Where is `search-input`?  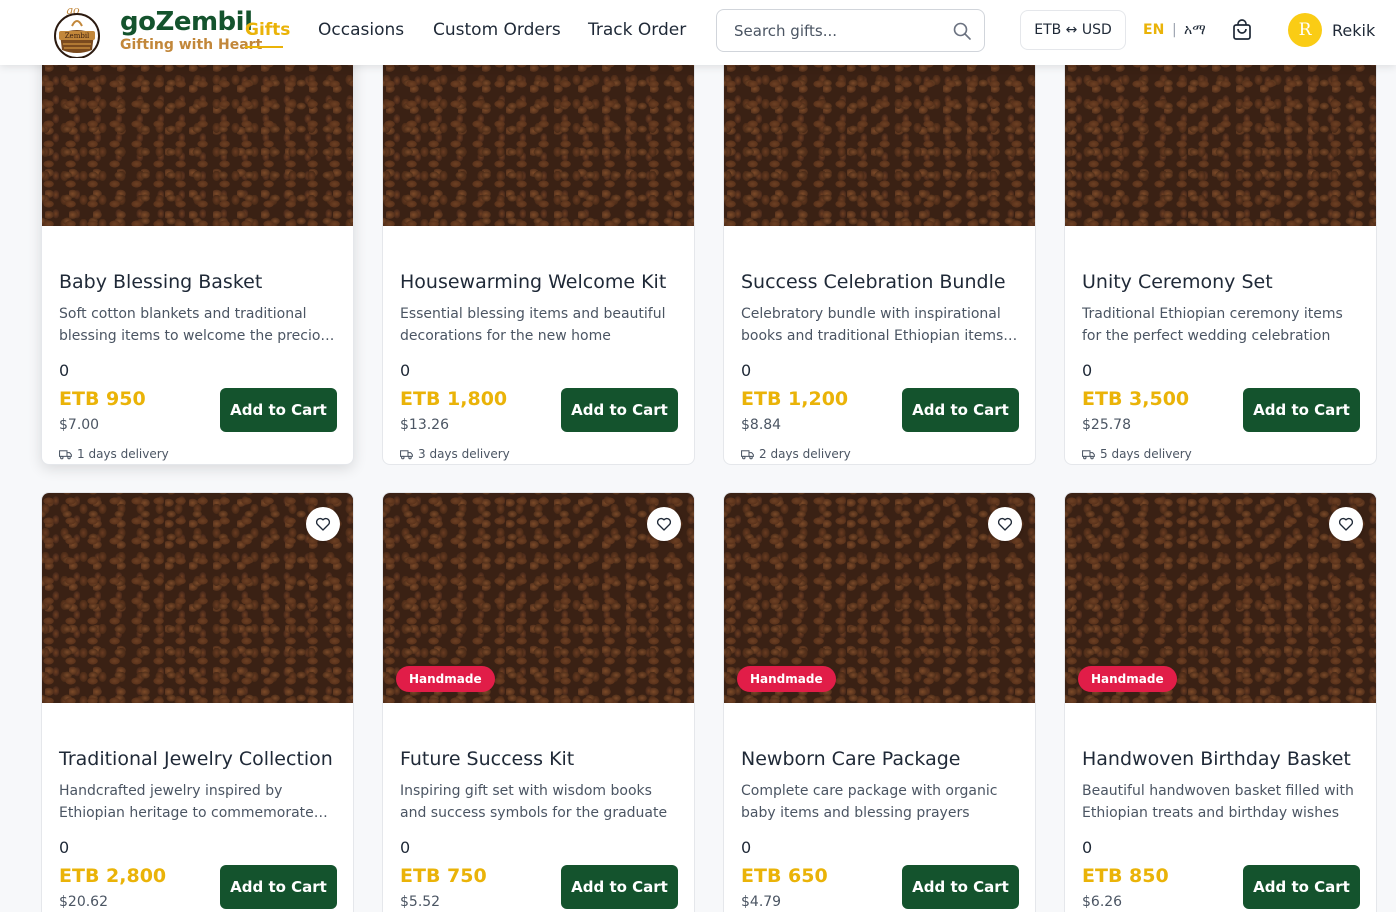
search-input is located at coordinates (843, 30).